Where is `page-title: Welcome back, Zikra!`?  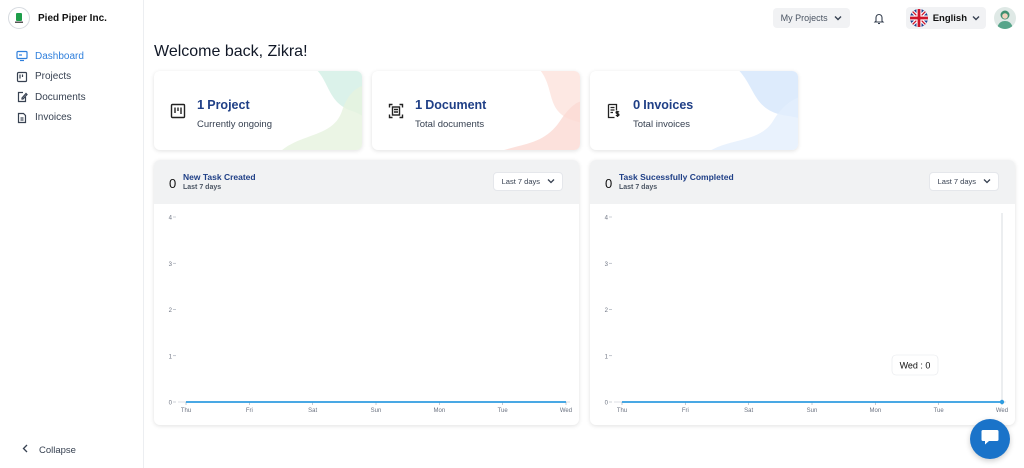 page-title: Welcome back, Zikra! is located at coordinates (231, 51).